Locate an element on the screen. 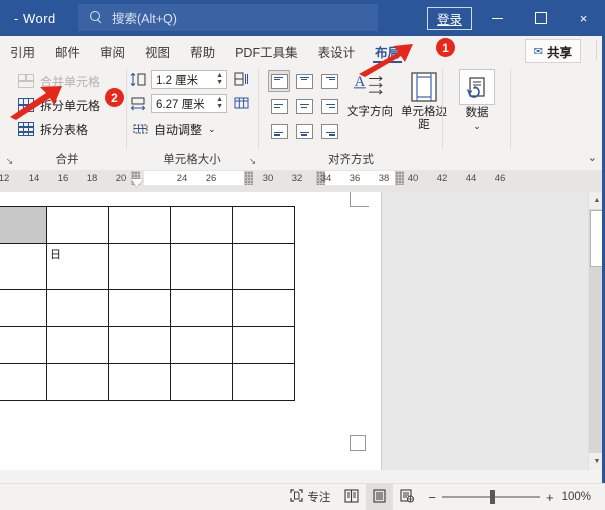  indent-marker is located at coordinates (137, 183).